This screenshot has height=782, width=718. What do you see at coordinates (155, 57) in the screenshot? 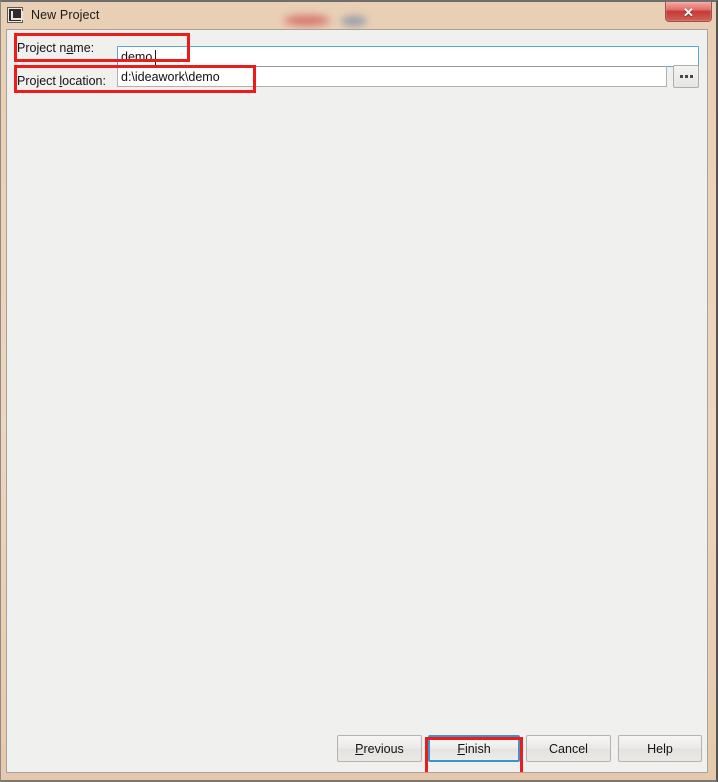
I see `text-caret` at bounding box center [155, 57].